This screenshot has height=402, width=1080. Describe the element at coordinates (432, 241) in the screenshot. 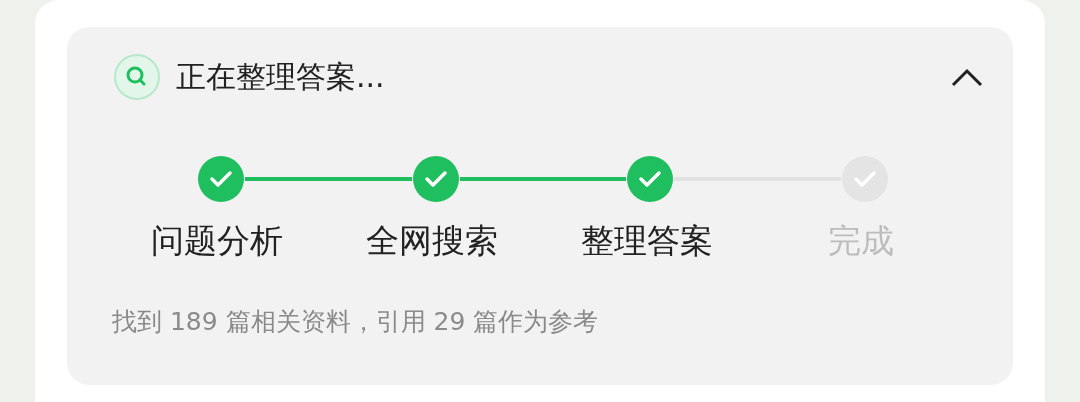

I see `step-label: 全网搜索` at that location.